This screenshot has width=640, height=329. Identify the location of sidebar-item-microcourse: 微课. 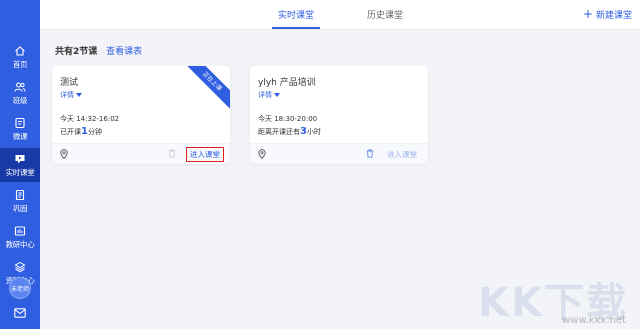
(20, 129).